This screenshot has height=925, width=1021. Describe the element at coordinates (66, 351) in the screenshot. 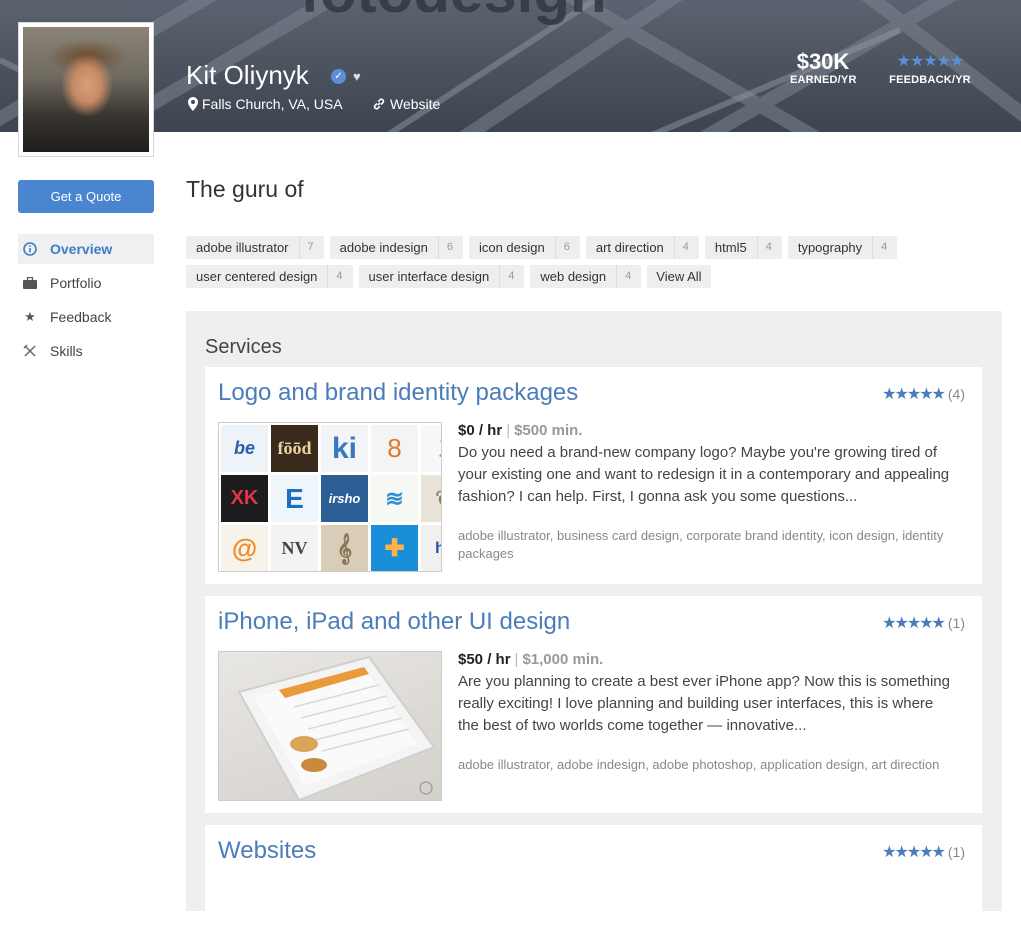

I see `sidebar-item-label: Skills` at that location.